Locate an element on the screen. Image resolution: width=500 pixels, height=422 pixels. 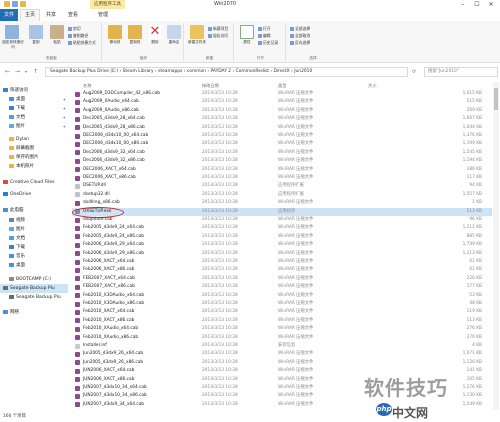
scrollbar-thumb is located at coordinates (496, 99).